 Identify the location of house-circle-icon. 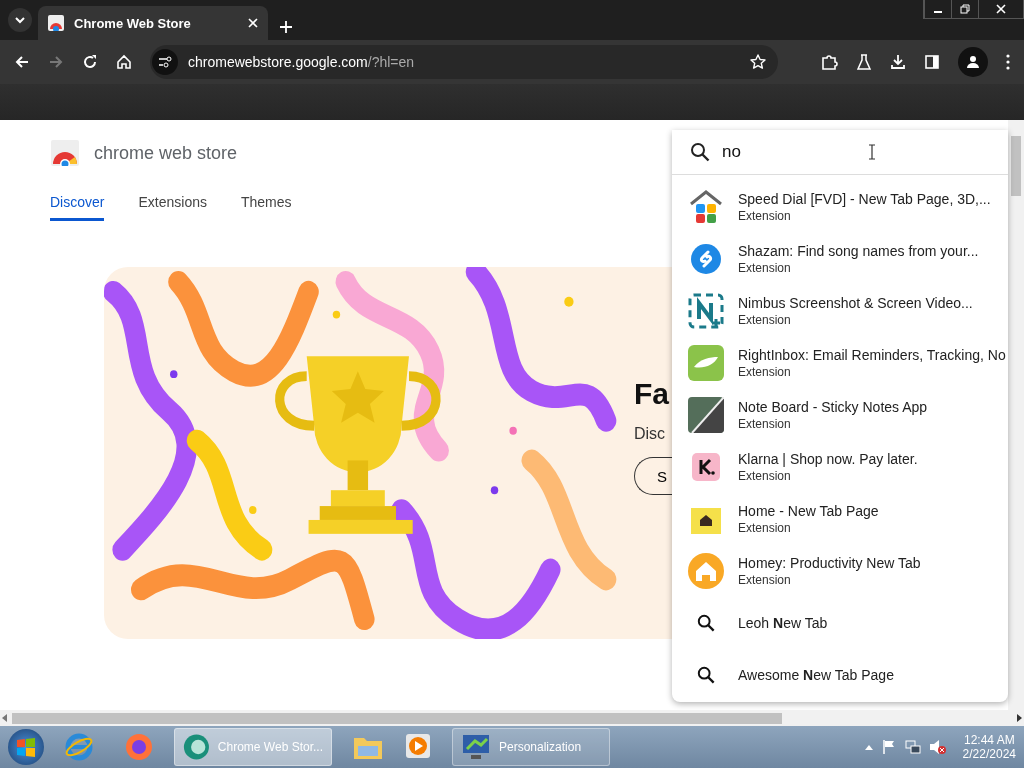
(706, 571).